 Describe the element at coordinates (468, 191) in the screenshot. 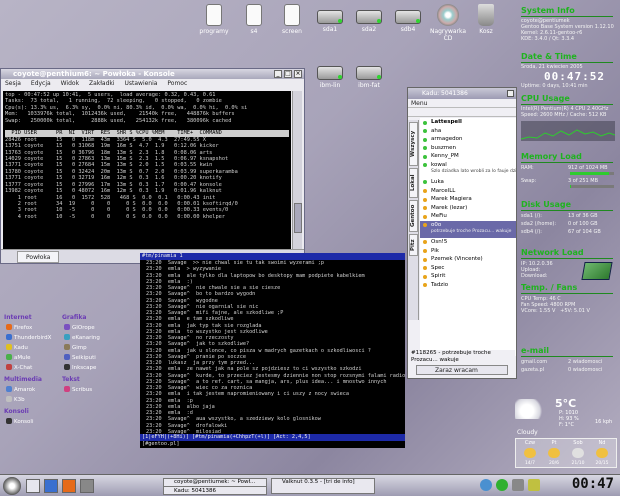

I see `contact-item: MarcelLL` at that location.